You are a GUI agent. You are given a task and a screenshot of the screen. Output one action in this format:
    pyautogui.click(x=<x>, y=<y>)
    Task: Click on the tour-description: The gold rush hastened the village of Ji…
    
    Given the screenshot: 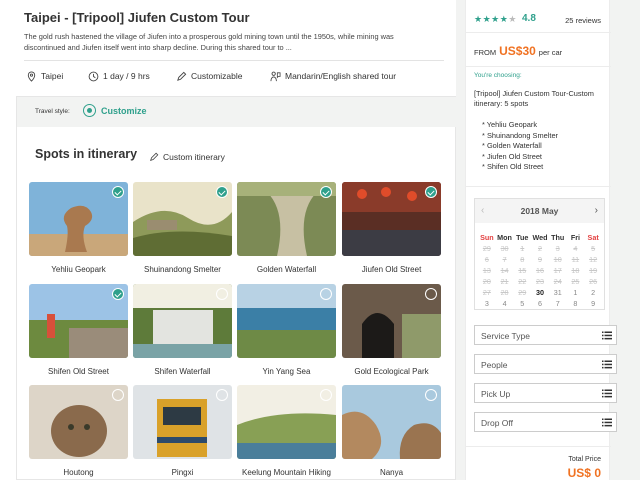 What is the action you would take?
    pyautogui.click(x=209, y=42)
    